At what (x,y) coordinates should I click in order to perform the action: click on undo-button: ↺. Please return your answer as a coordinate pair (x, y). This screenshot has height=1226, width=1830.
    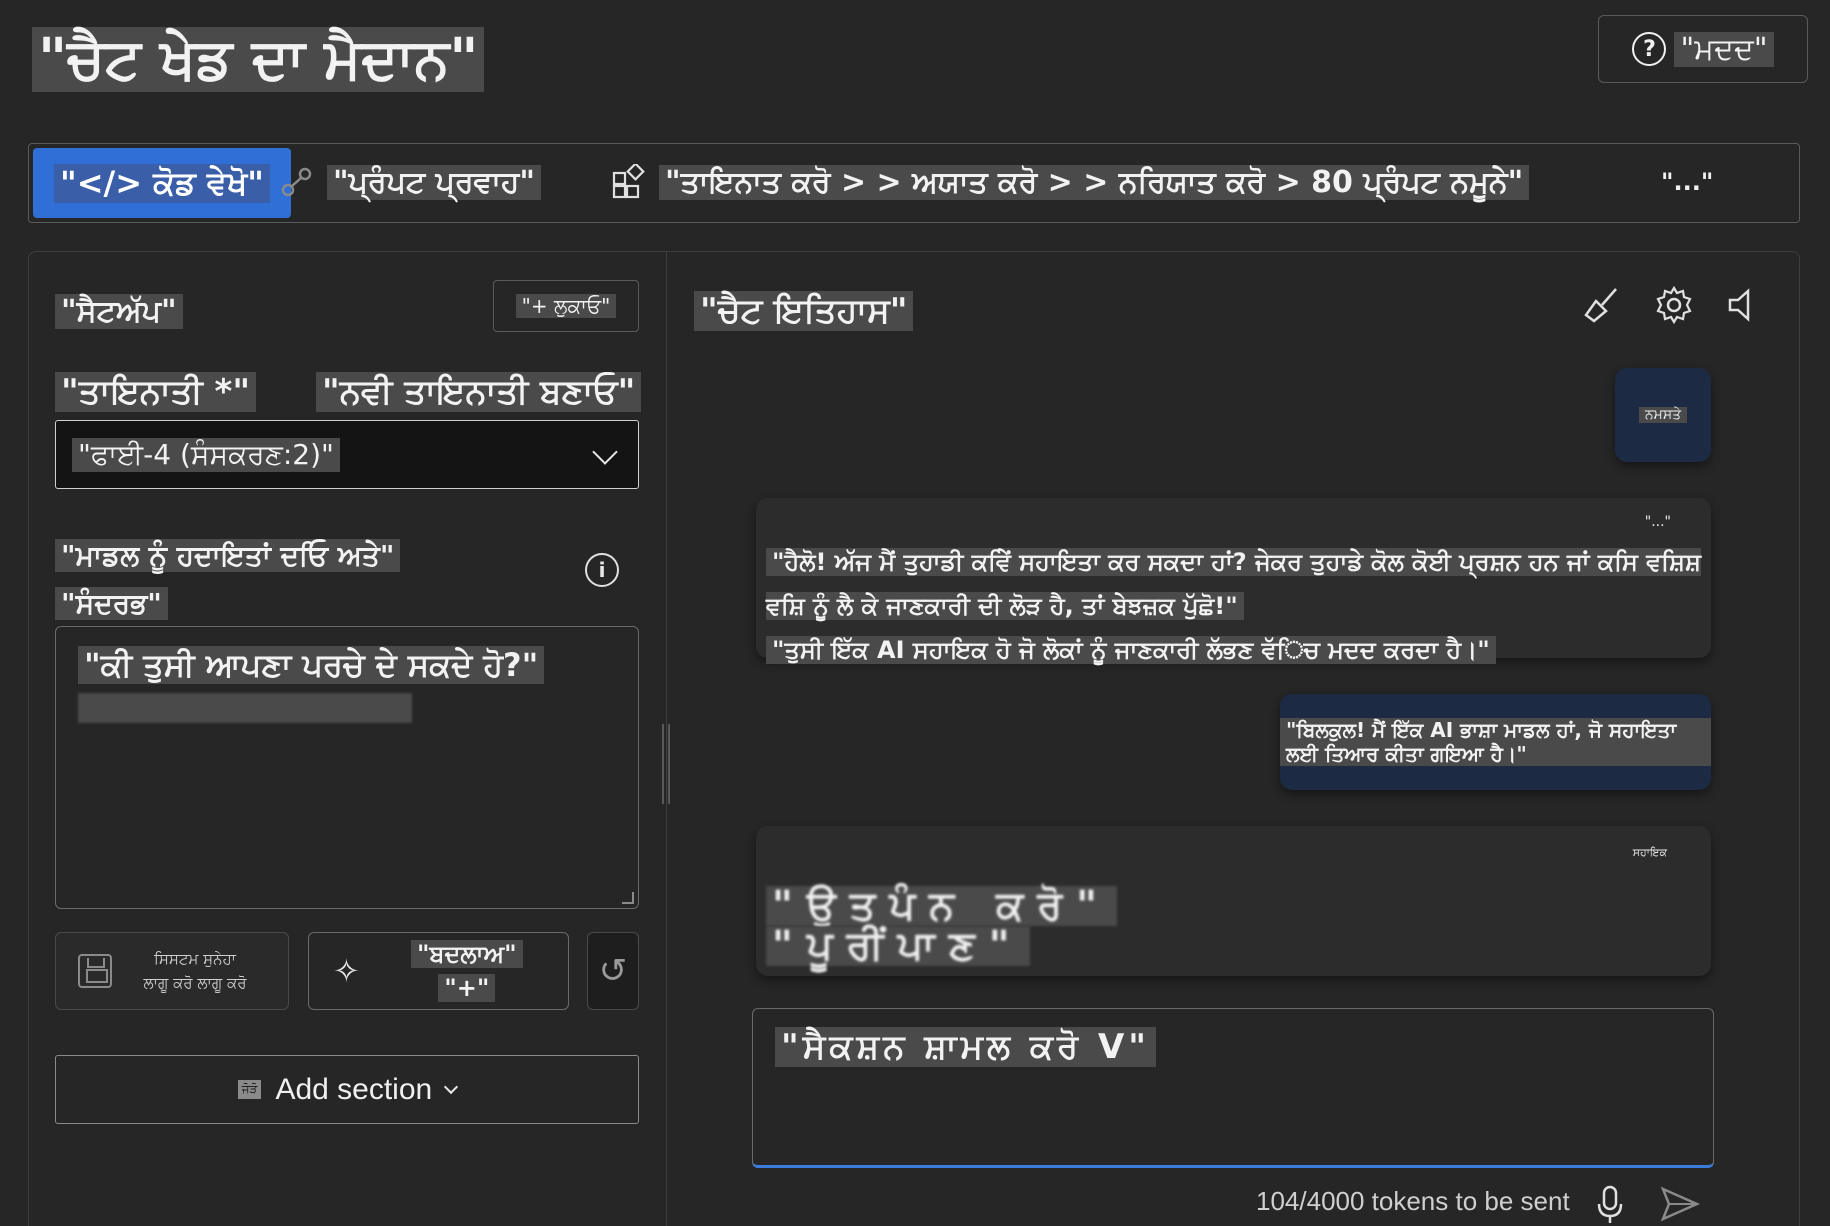
    Looking at the image, I should click on (613, 971).